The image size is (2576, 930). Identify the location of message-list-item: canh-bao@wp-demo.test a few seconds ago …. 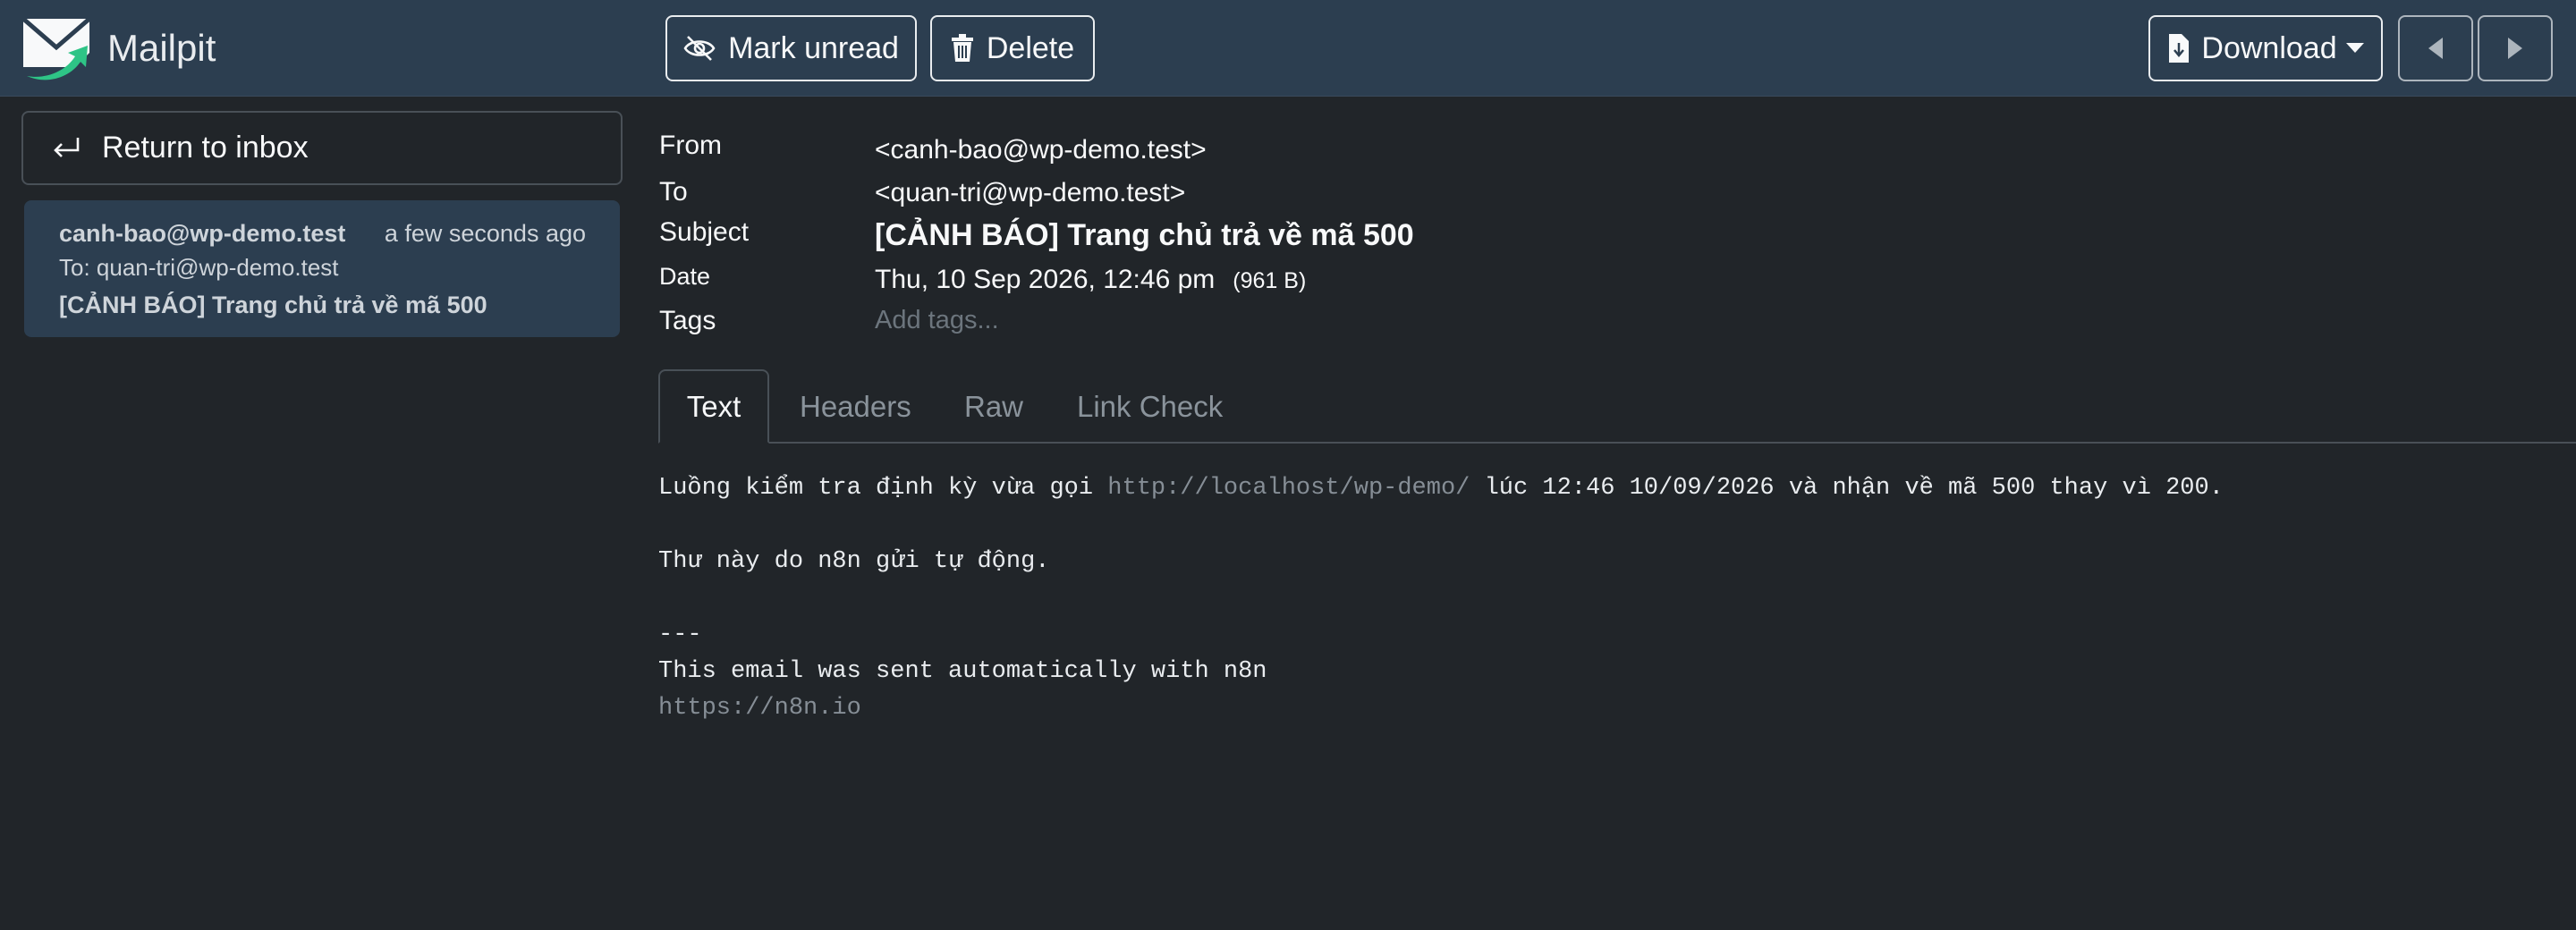
(322, 268).